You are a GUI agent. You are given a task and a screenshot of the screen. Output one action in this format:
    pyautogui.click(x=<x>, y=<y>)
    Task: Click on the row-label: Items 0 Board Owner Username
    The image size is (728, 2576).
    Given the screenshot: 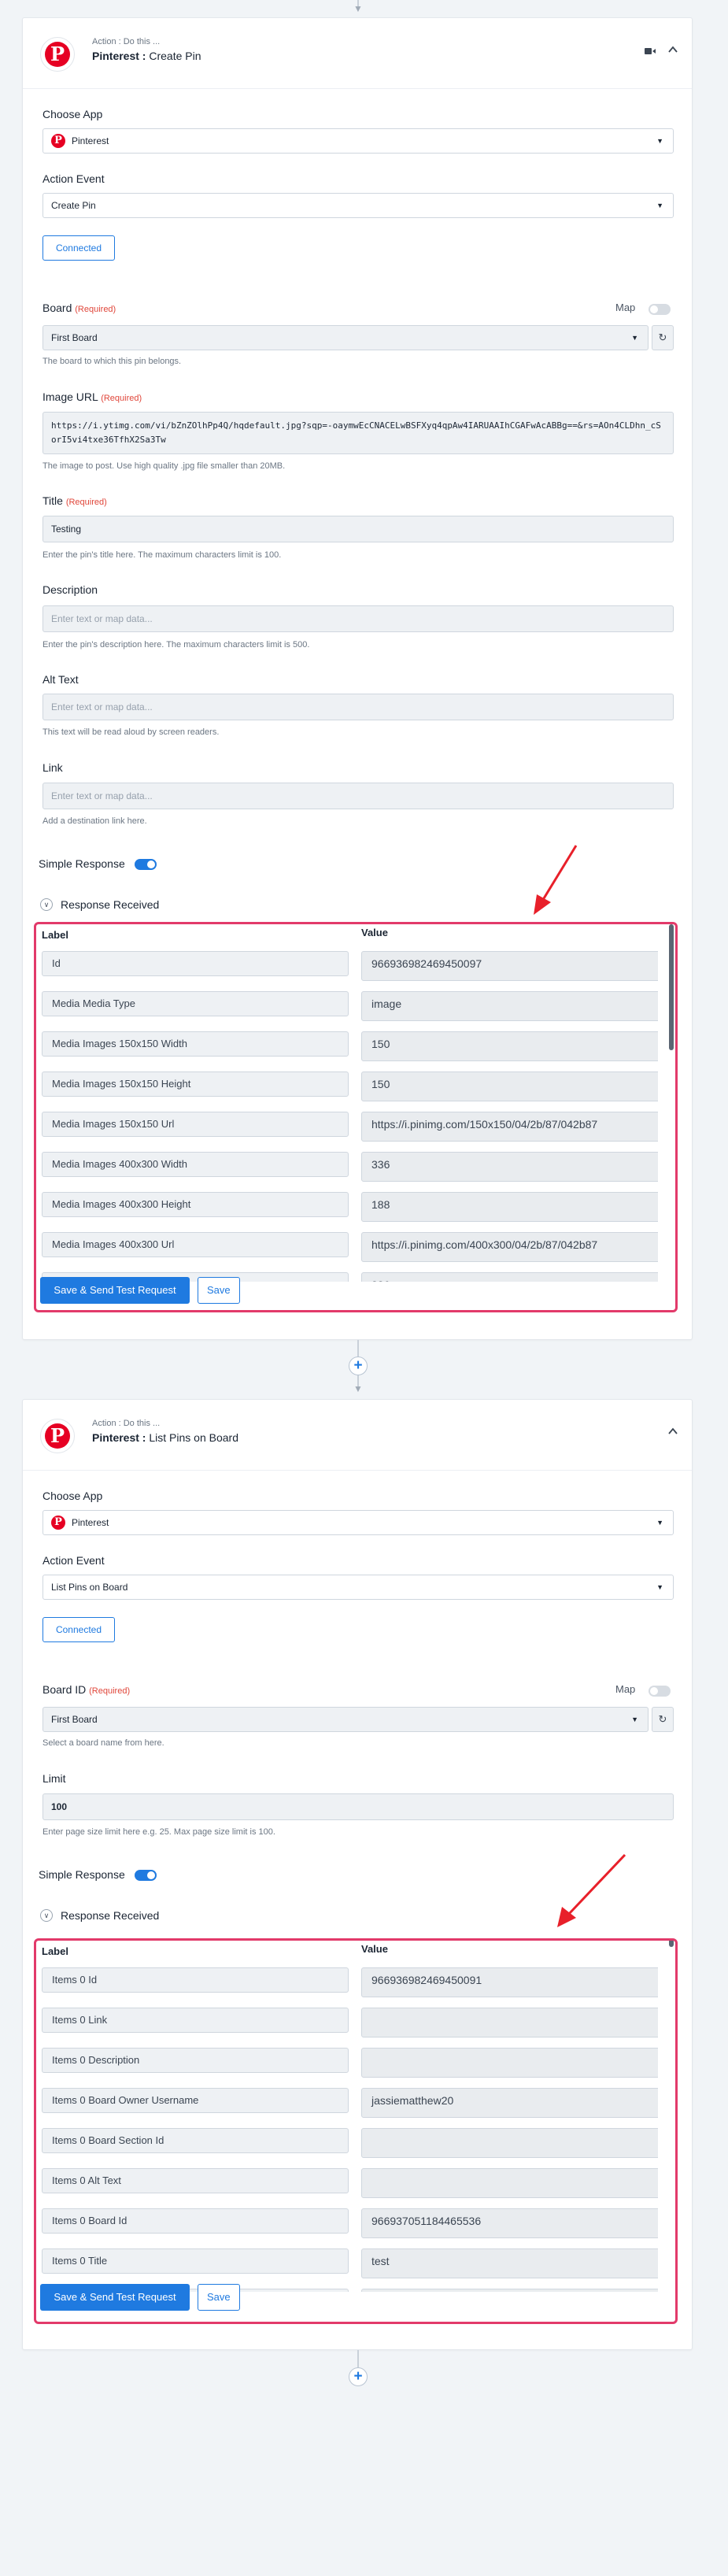 What is the action you would take?
    pyautogui.click(x=195, y=2100)
    